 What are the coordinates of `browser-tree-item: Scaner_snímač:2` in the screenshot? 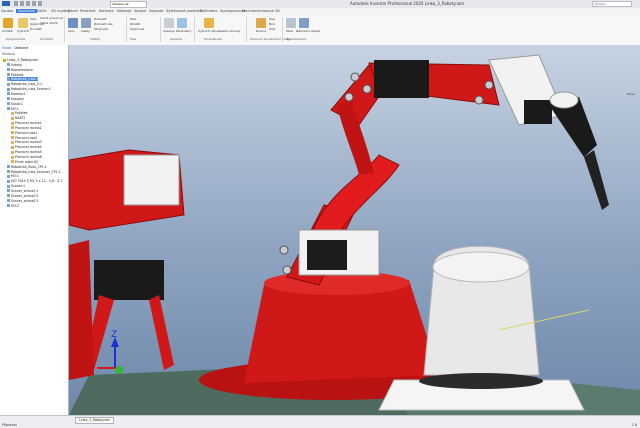 It's located at (22, 196).